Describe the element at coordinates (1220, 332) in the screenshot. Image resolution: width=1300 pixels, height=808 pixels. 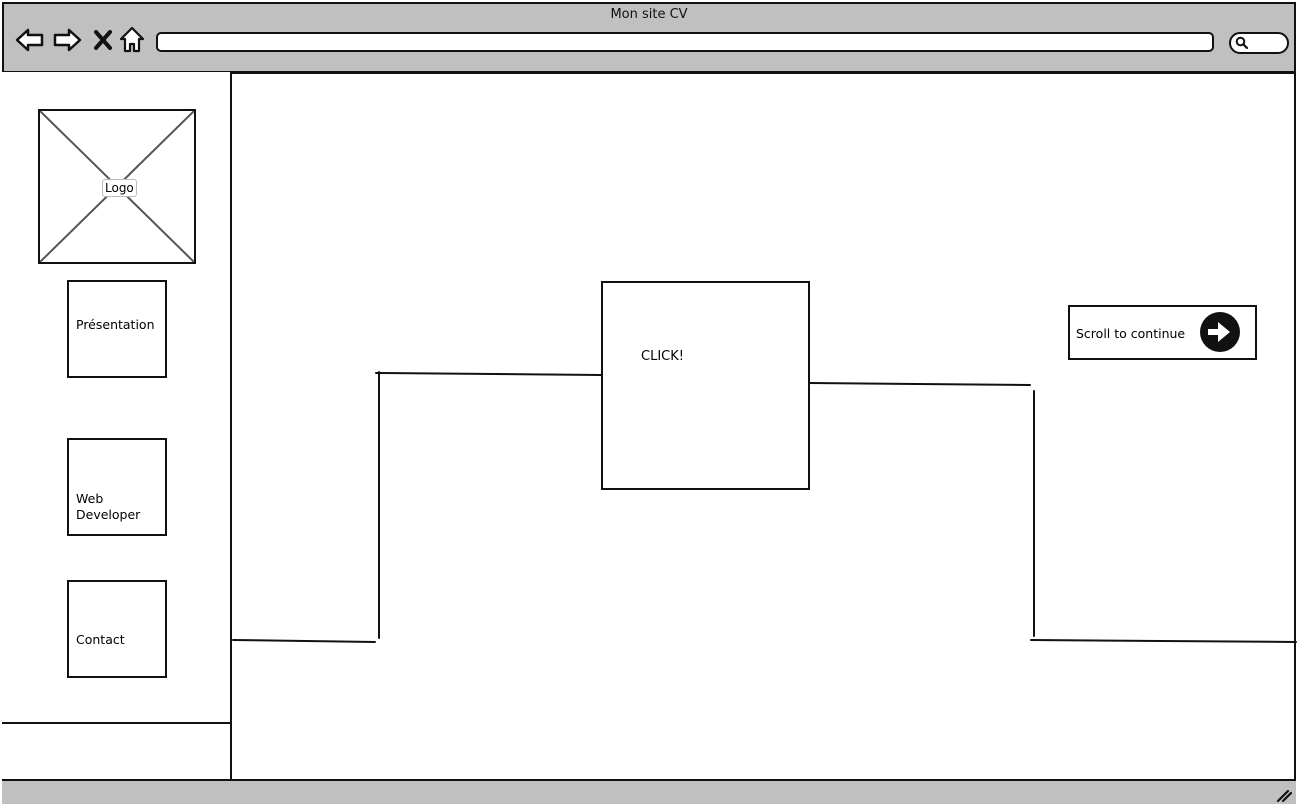
I see `arrow-right-circle-icon` at that location.